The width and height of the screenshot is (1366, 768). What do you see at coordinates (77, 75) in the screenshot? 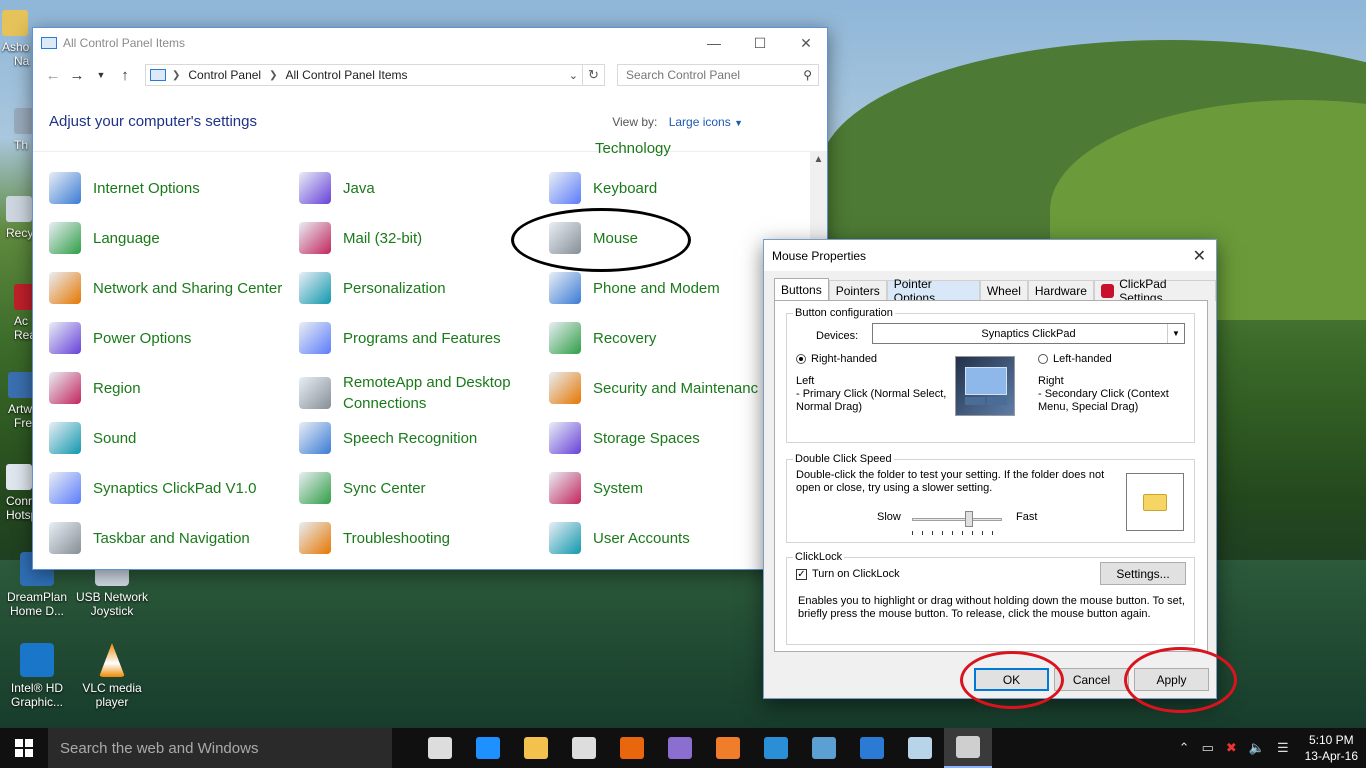
I see `forward-button: →` at bounding box center [77, 75].